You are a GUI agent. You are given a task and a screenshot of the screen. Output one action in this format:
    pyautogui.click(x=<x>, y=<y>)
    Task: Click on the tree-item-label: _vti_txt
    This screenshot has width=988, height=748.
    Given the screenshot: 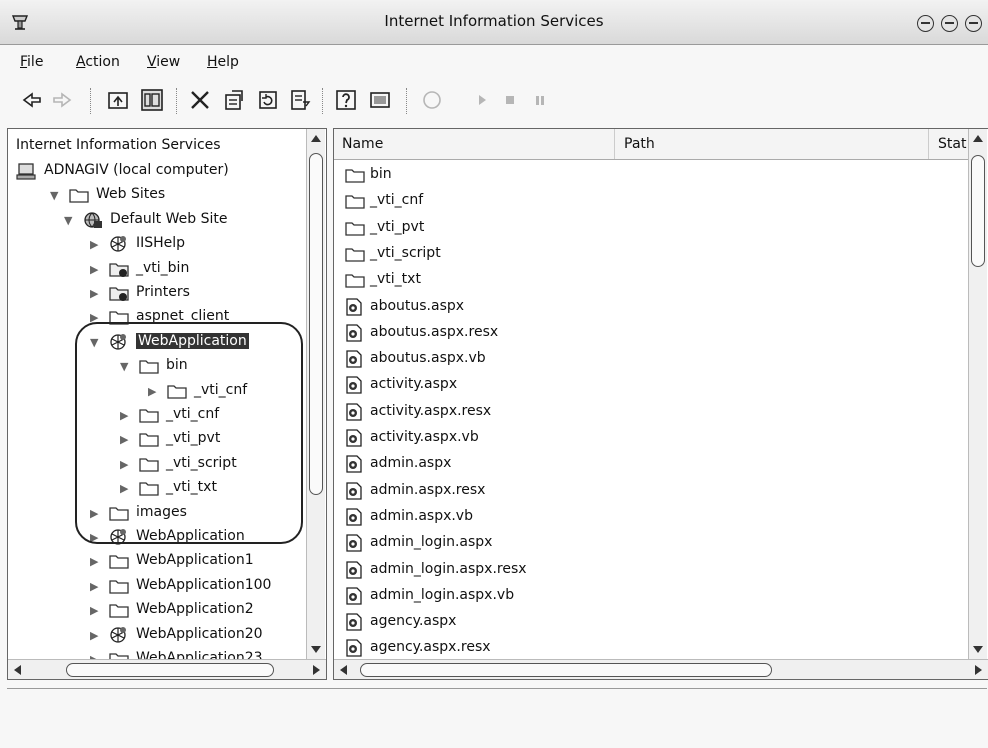 What is the action you would take?
    pyautogui.click(x=191, y=487)
    